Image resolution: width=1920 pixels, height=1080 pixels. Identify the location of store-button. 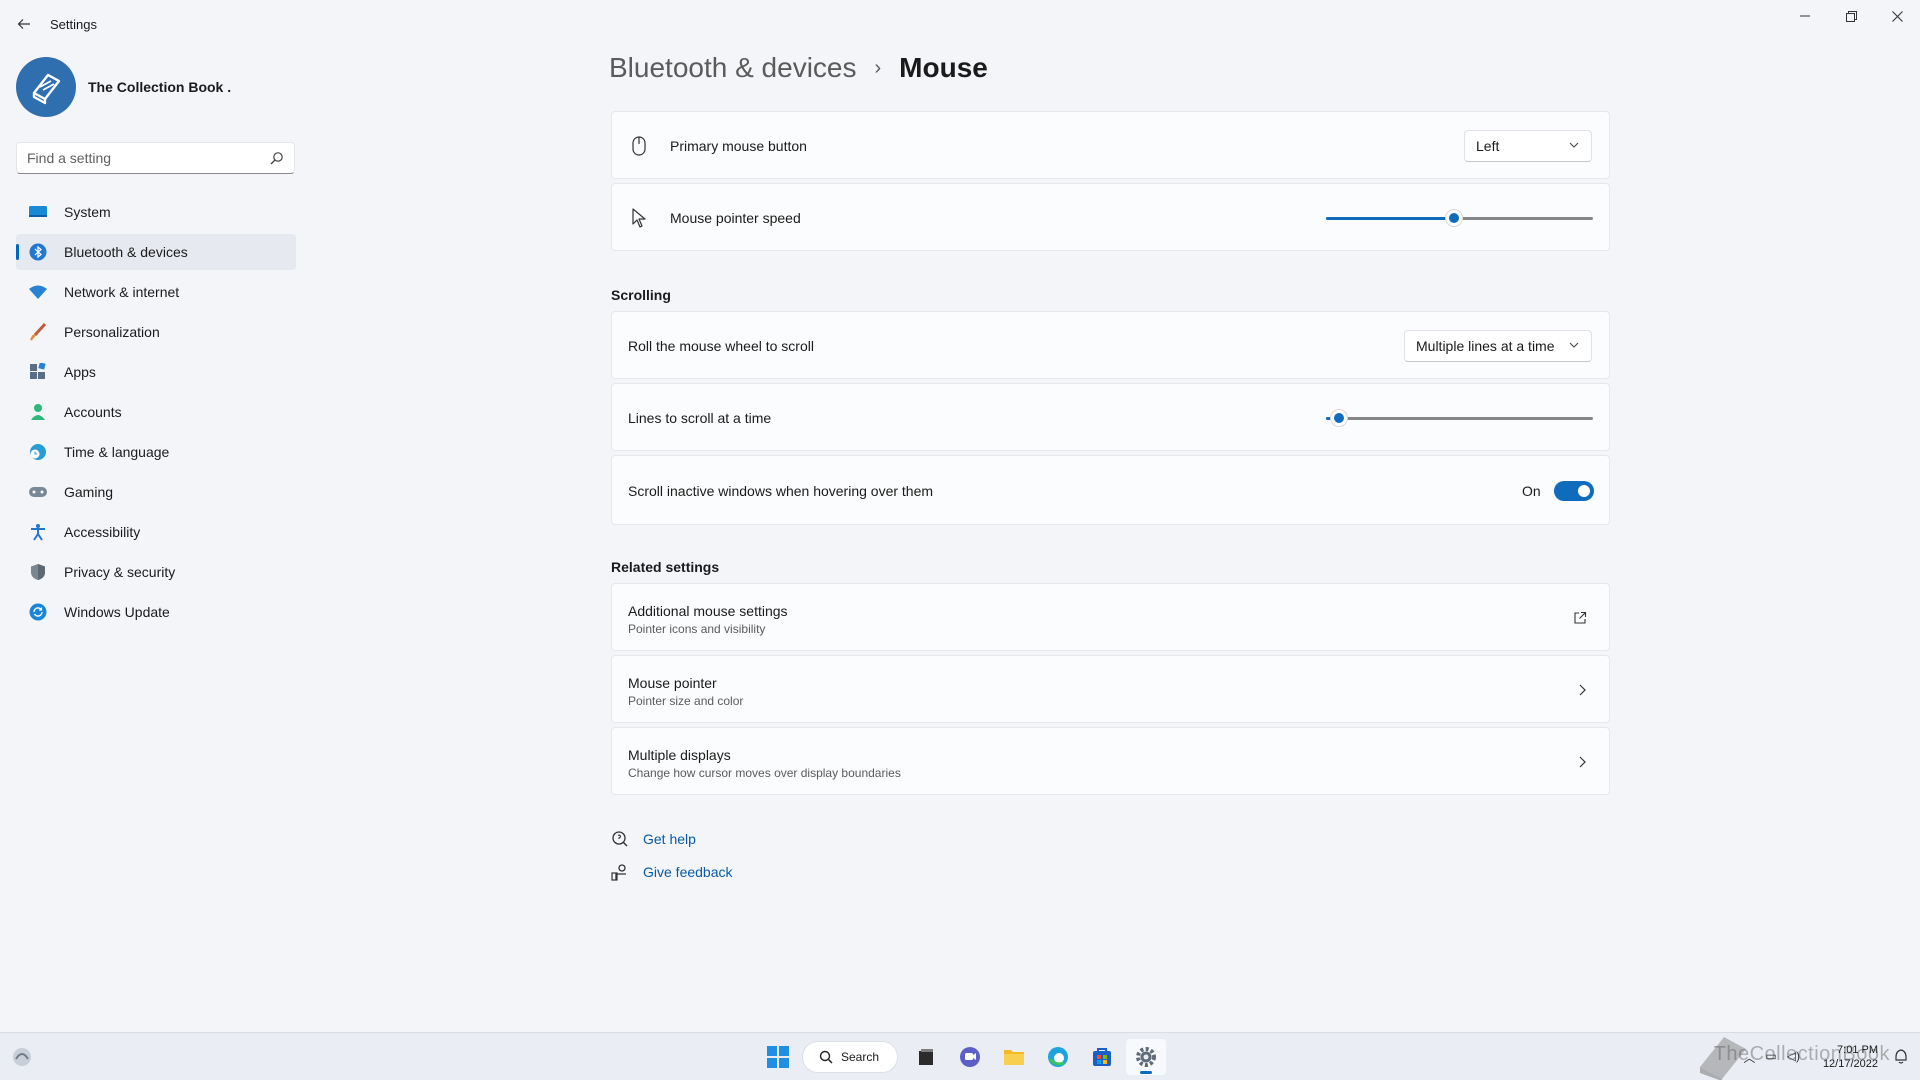
(1102, 1057).